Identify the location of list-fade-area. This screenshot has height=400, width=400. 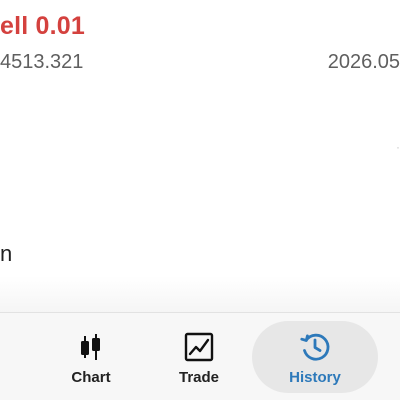
(200, 294).